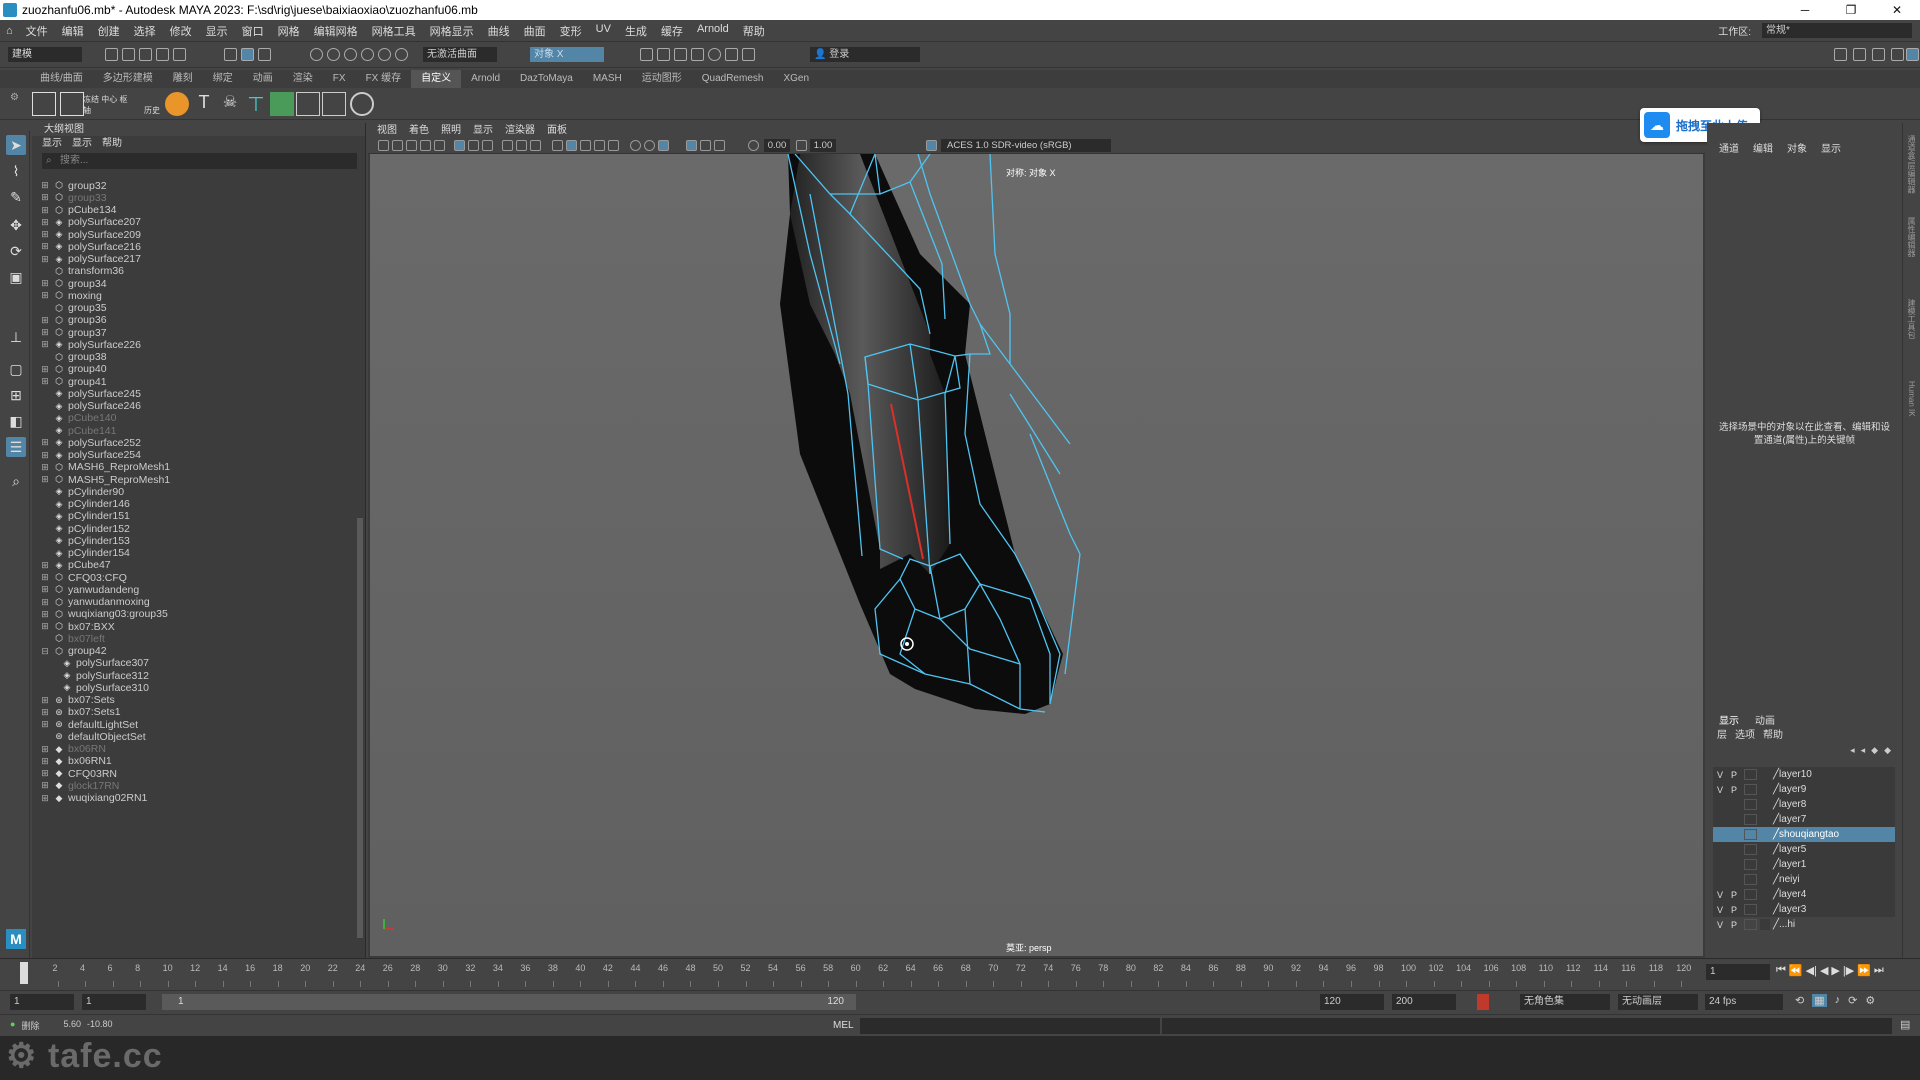 Image resolution: width=1920 pixels, height=1080 pixels. Describe the element at coordinates (451, 130) in the screenshot. I see `viewport-menu-item: 照明` at that location.